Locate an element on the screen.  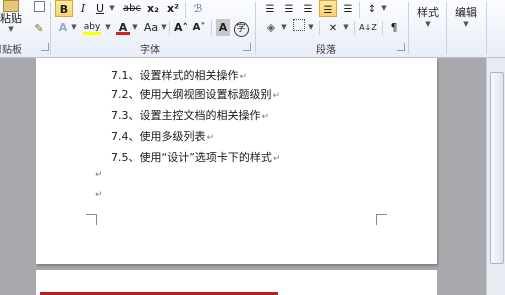
line-spacing-dropdown: ▼ is located at coordinates (384, 8).